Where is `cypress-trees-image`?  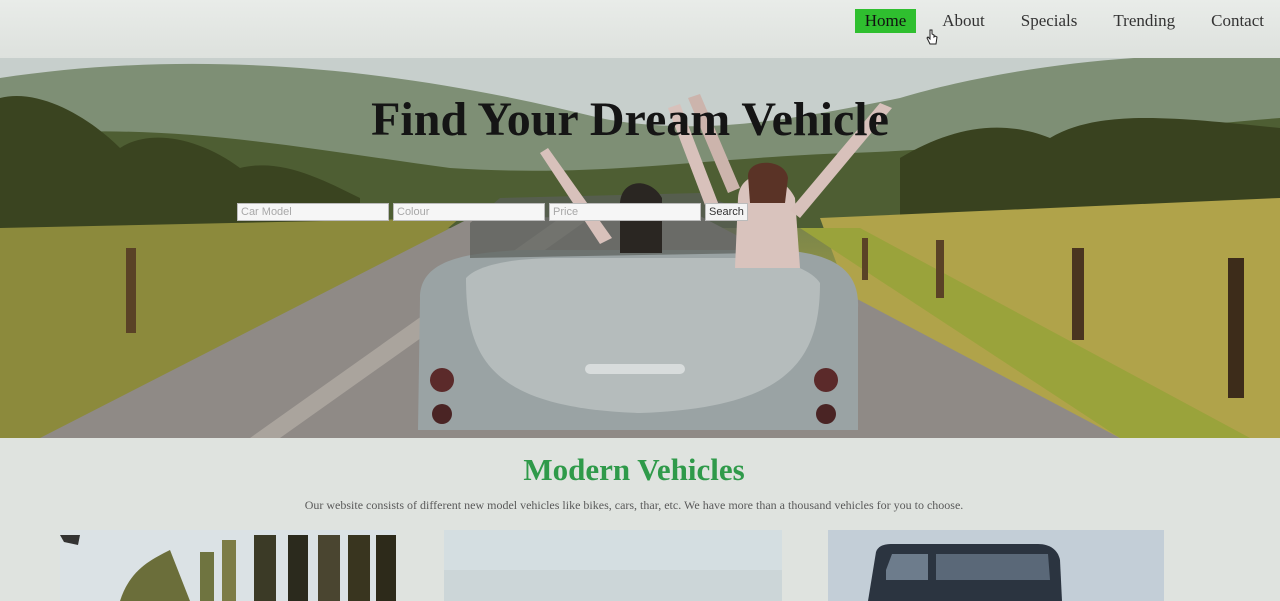
cypress-trees-image is located at coordinates (228, 565).